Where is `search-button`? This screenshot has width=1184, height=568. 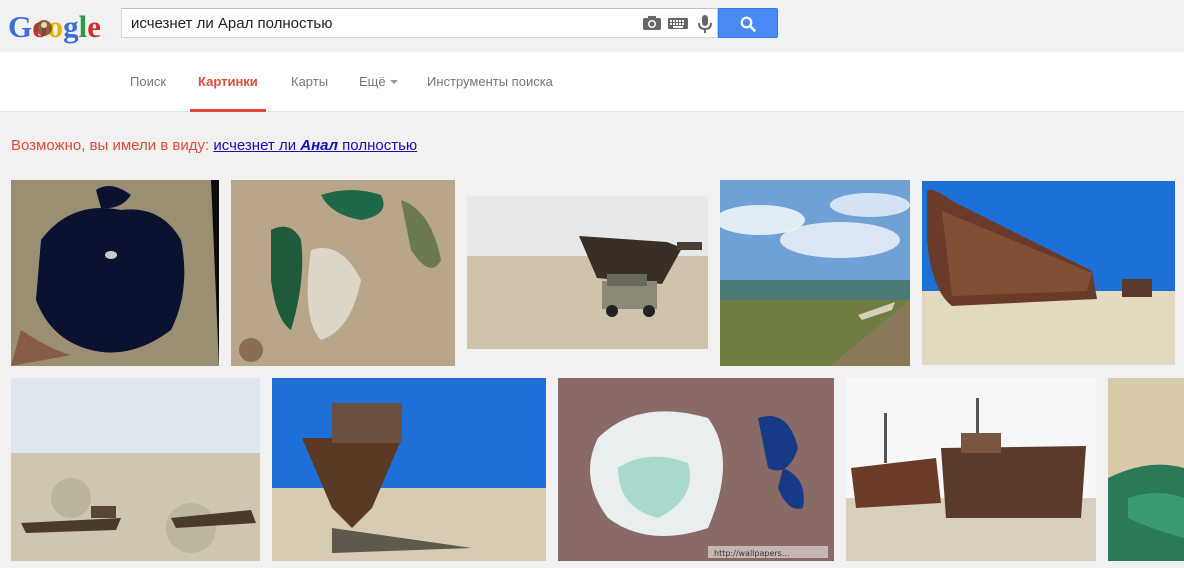 search-button is located at coordinates (748, 23).